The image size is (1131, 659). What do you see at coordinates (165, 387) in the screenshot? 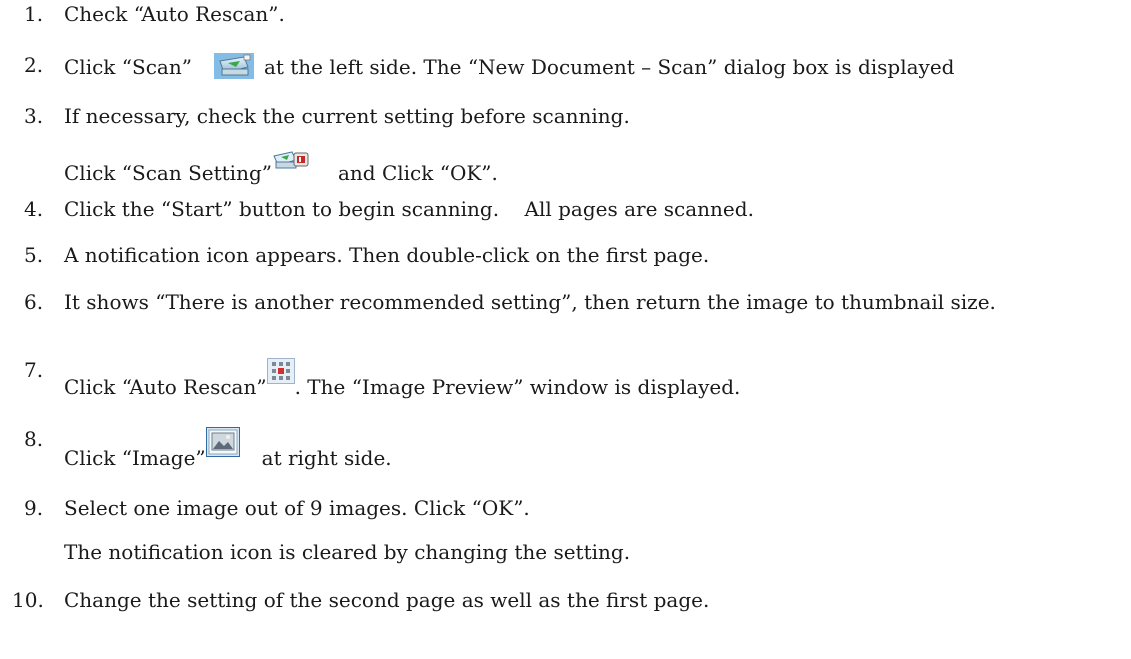
I see `step-text-before-icon: Click “Auto Rescan”` at bounding box center [165, 387].